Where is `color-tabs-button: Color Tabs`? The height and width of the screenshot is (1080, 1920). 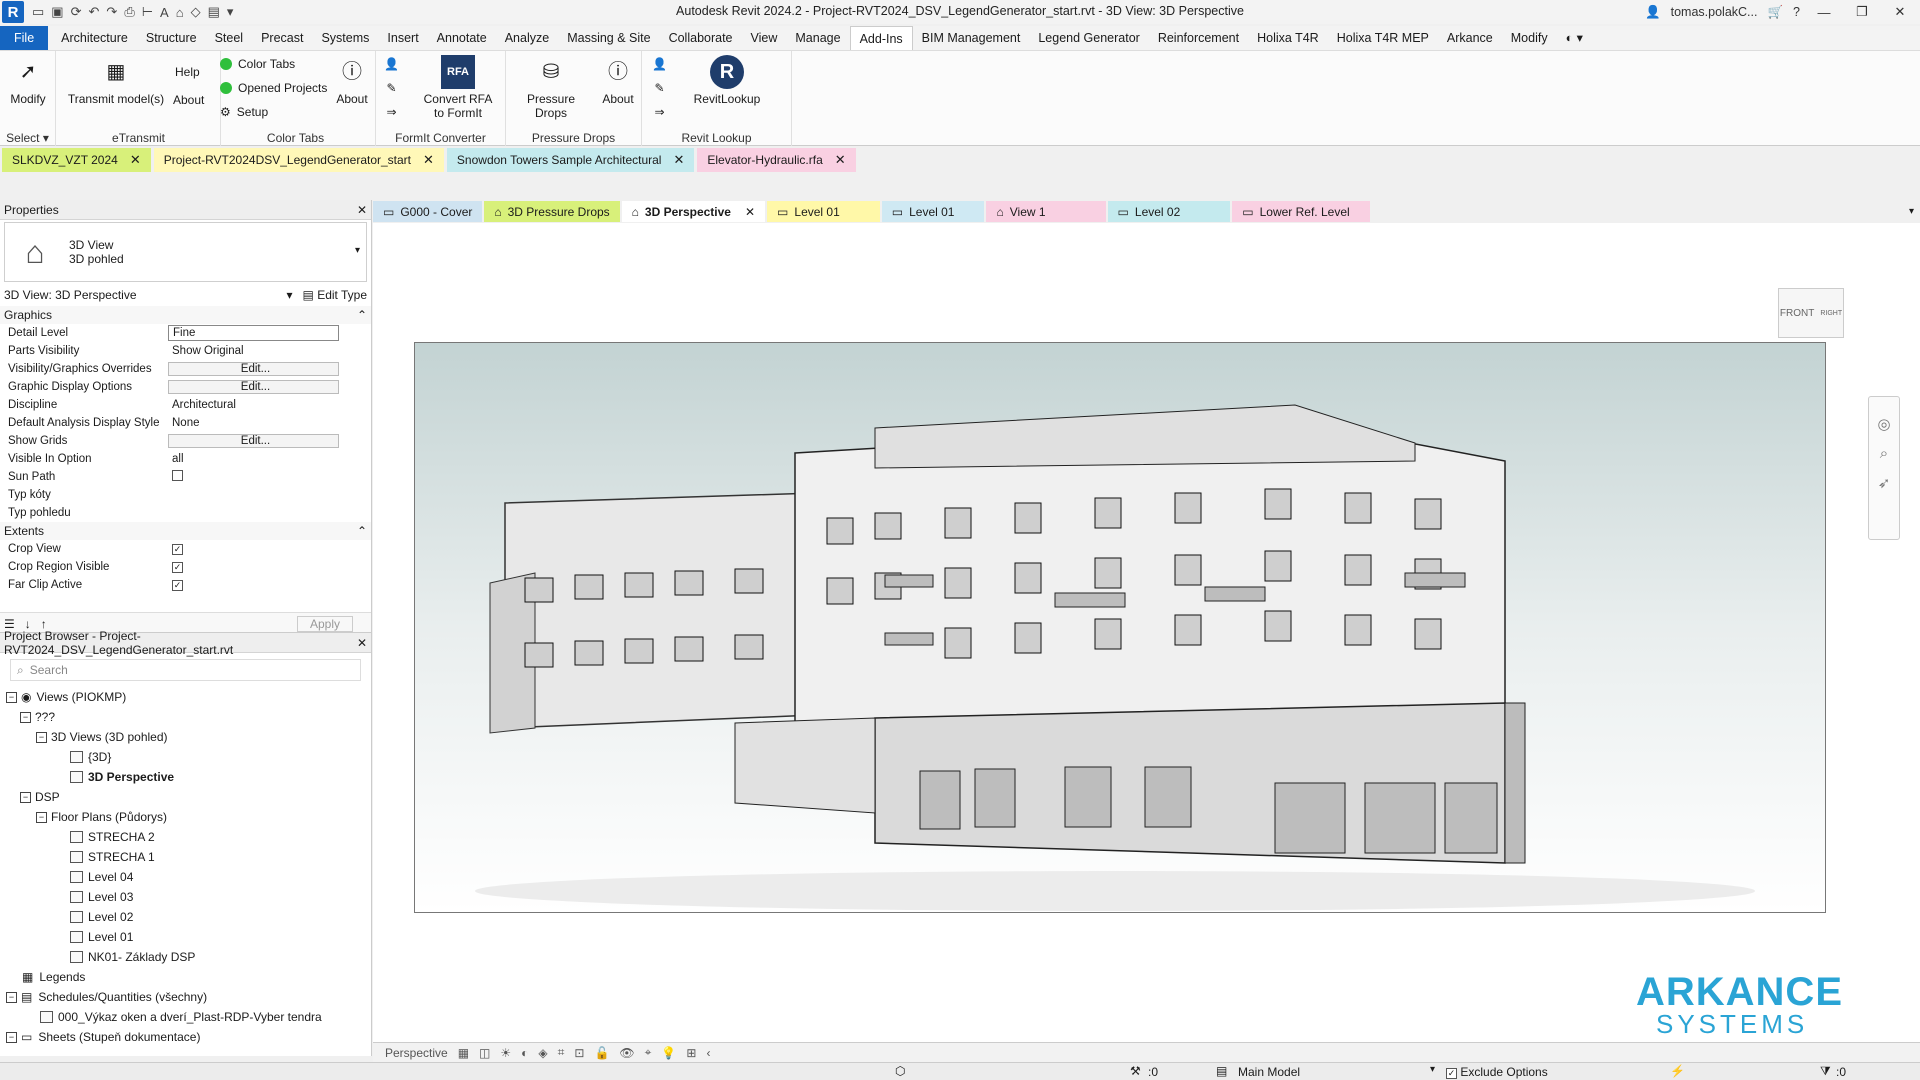 color-tabs-button: Color Tabs is located at coordinates (257, 64).